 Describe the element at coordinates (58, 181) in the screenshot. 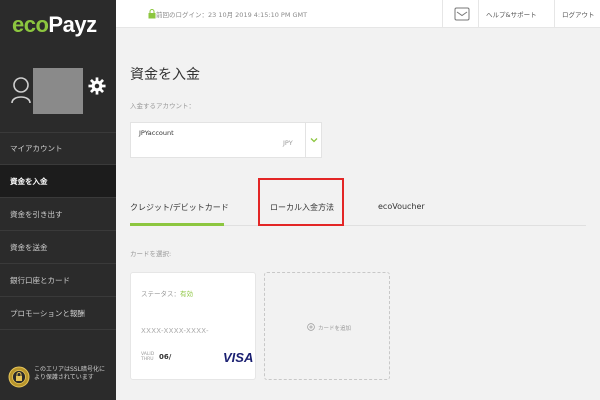

I see `sidebar-item-deposit: 資金を入金` at that location.